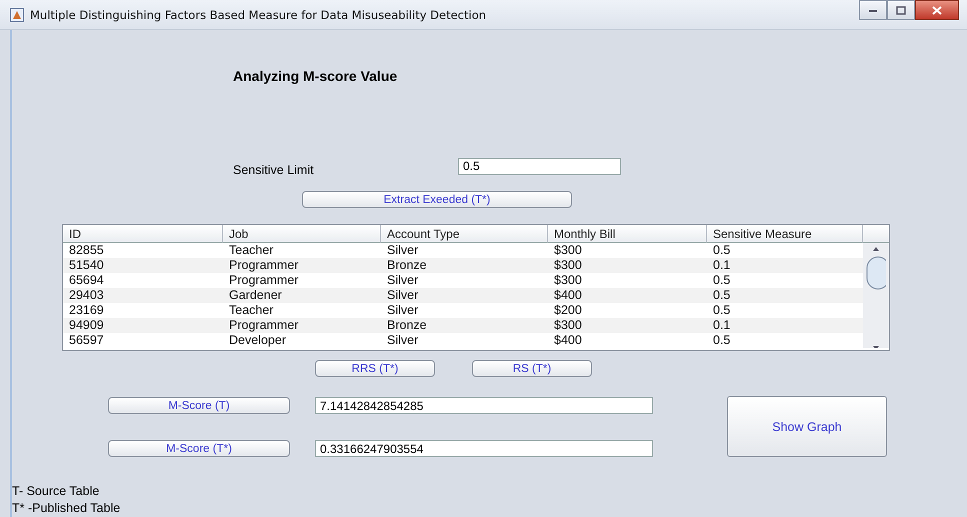  Describe the element at coordinates (464, 234) in the screenshot. I see `column-header: Account Type` at that location.